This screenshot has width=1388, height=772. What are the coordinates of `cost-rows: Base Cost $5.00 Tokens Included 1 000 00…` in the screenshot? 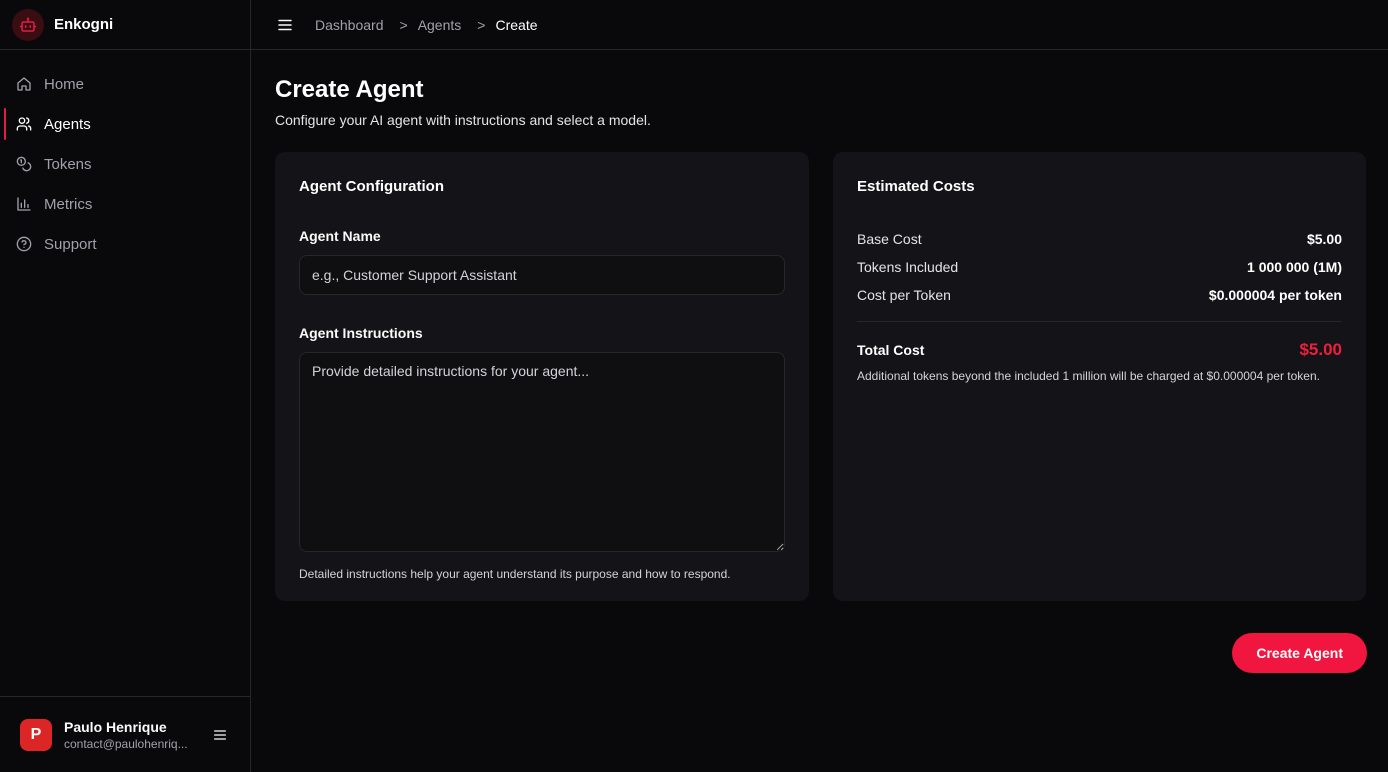 It's located at (1099, 267).